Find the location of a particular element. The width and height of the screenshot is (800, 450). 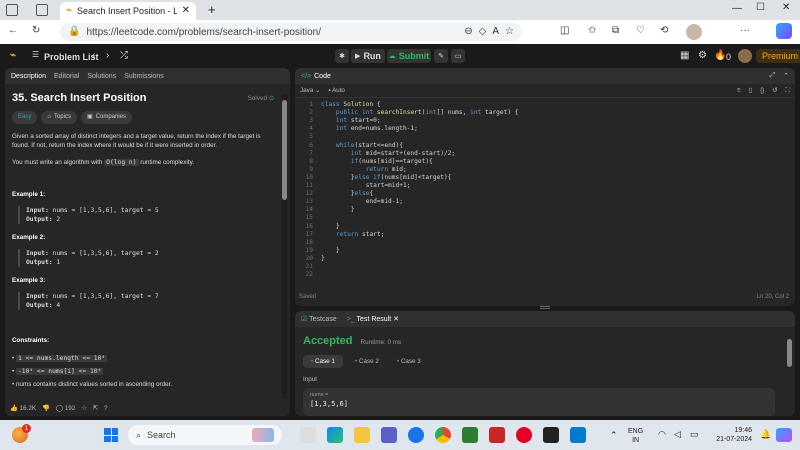

code-line: 3 int start=0; is located at coordinates (545, 121).